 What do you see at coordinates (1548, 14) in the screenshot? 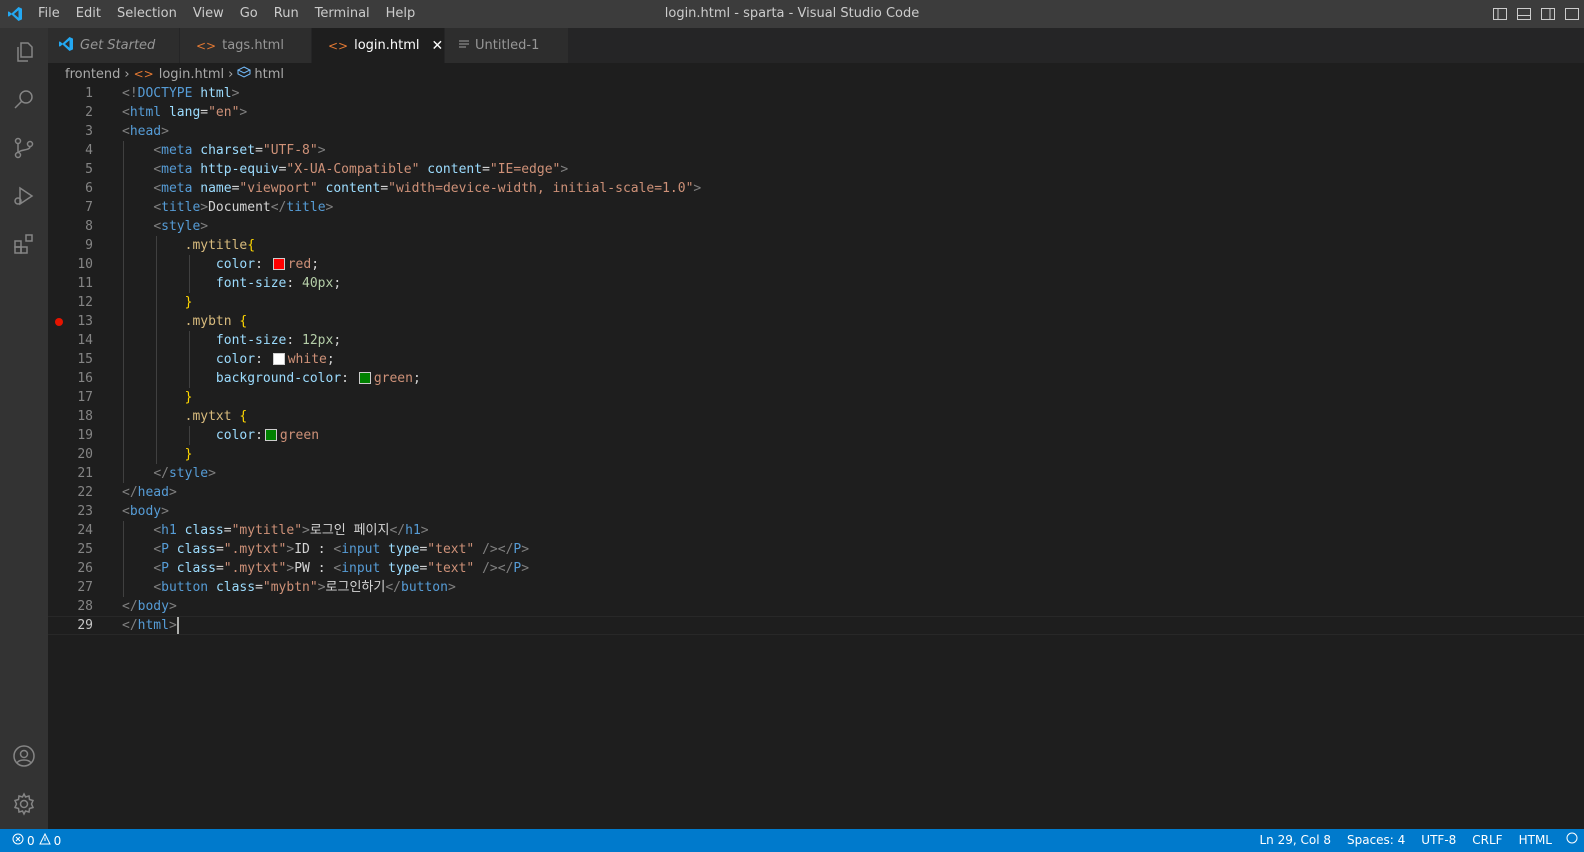
I see `toggle-secondary-sidebar-icon` at bounding box center [1548, 14].